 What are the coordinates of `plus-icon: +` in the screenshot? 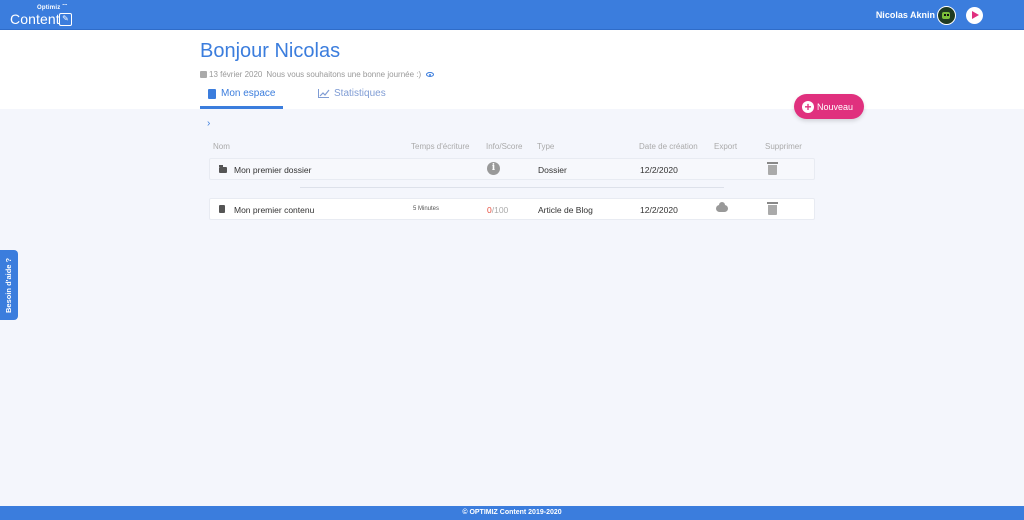 It's located at (808, 106).